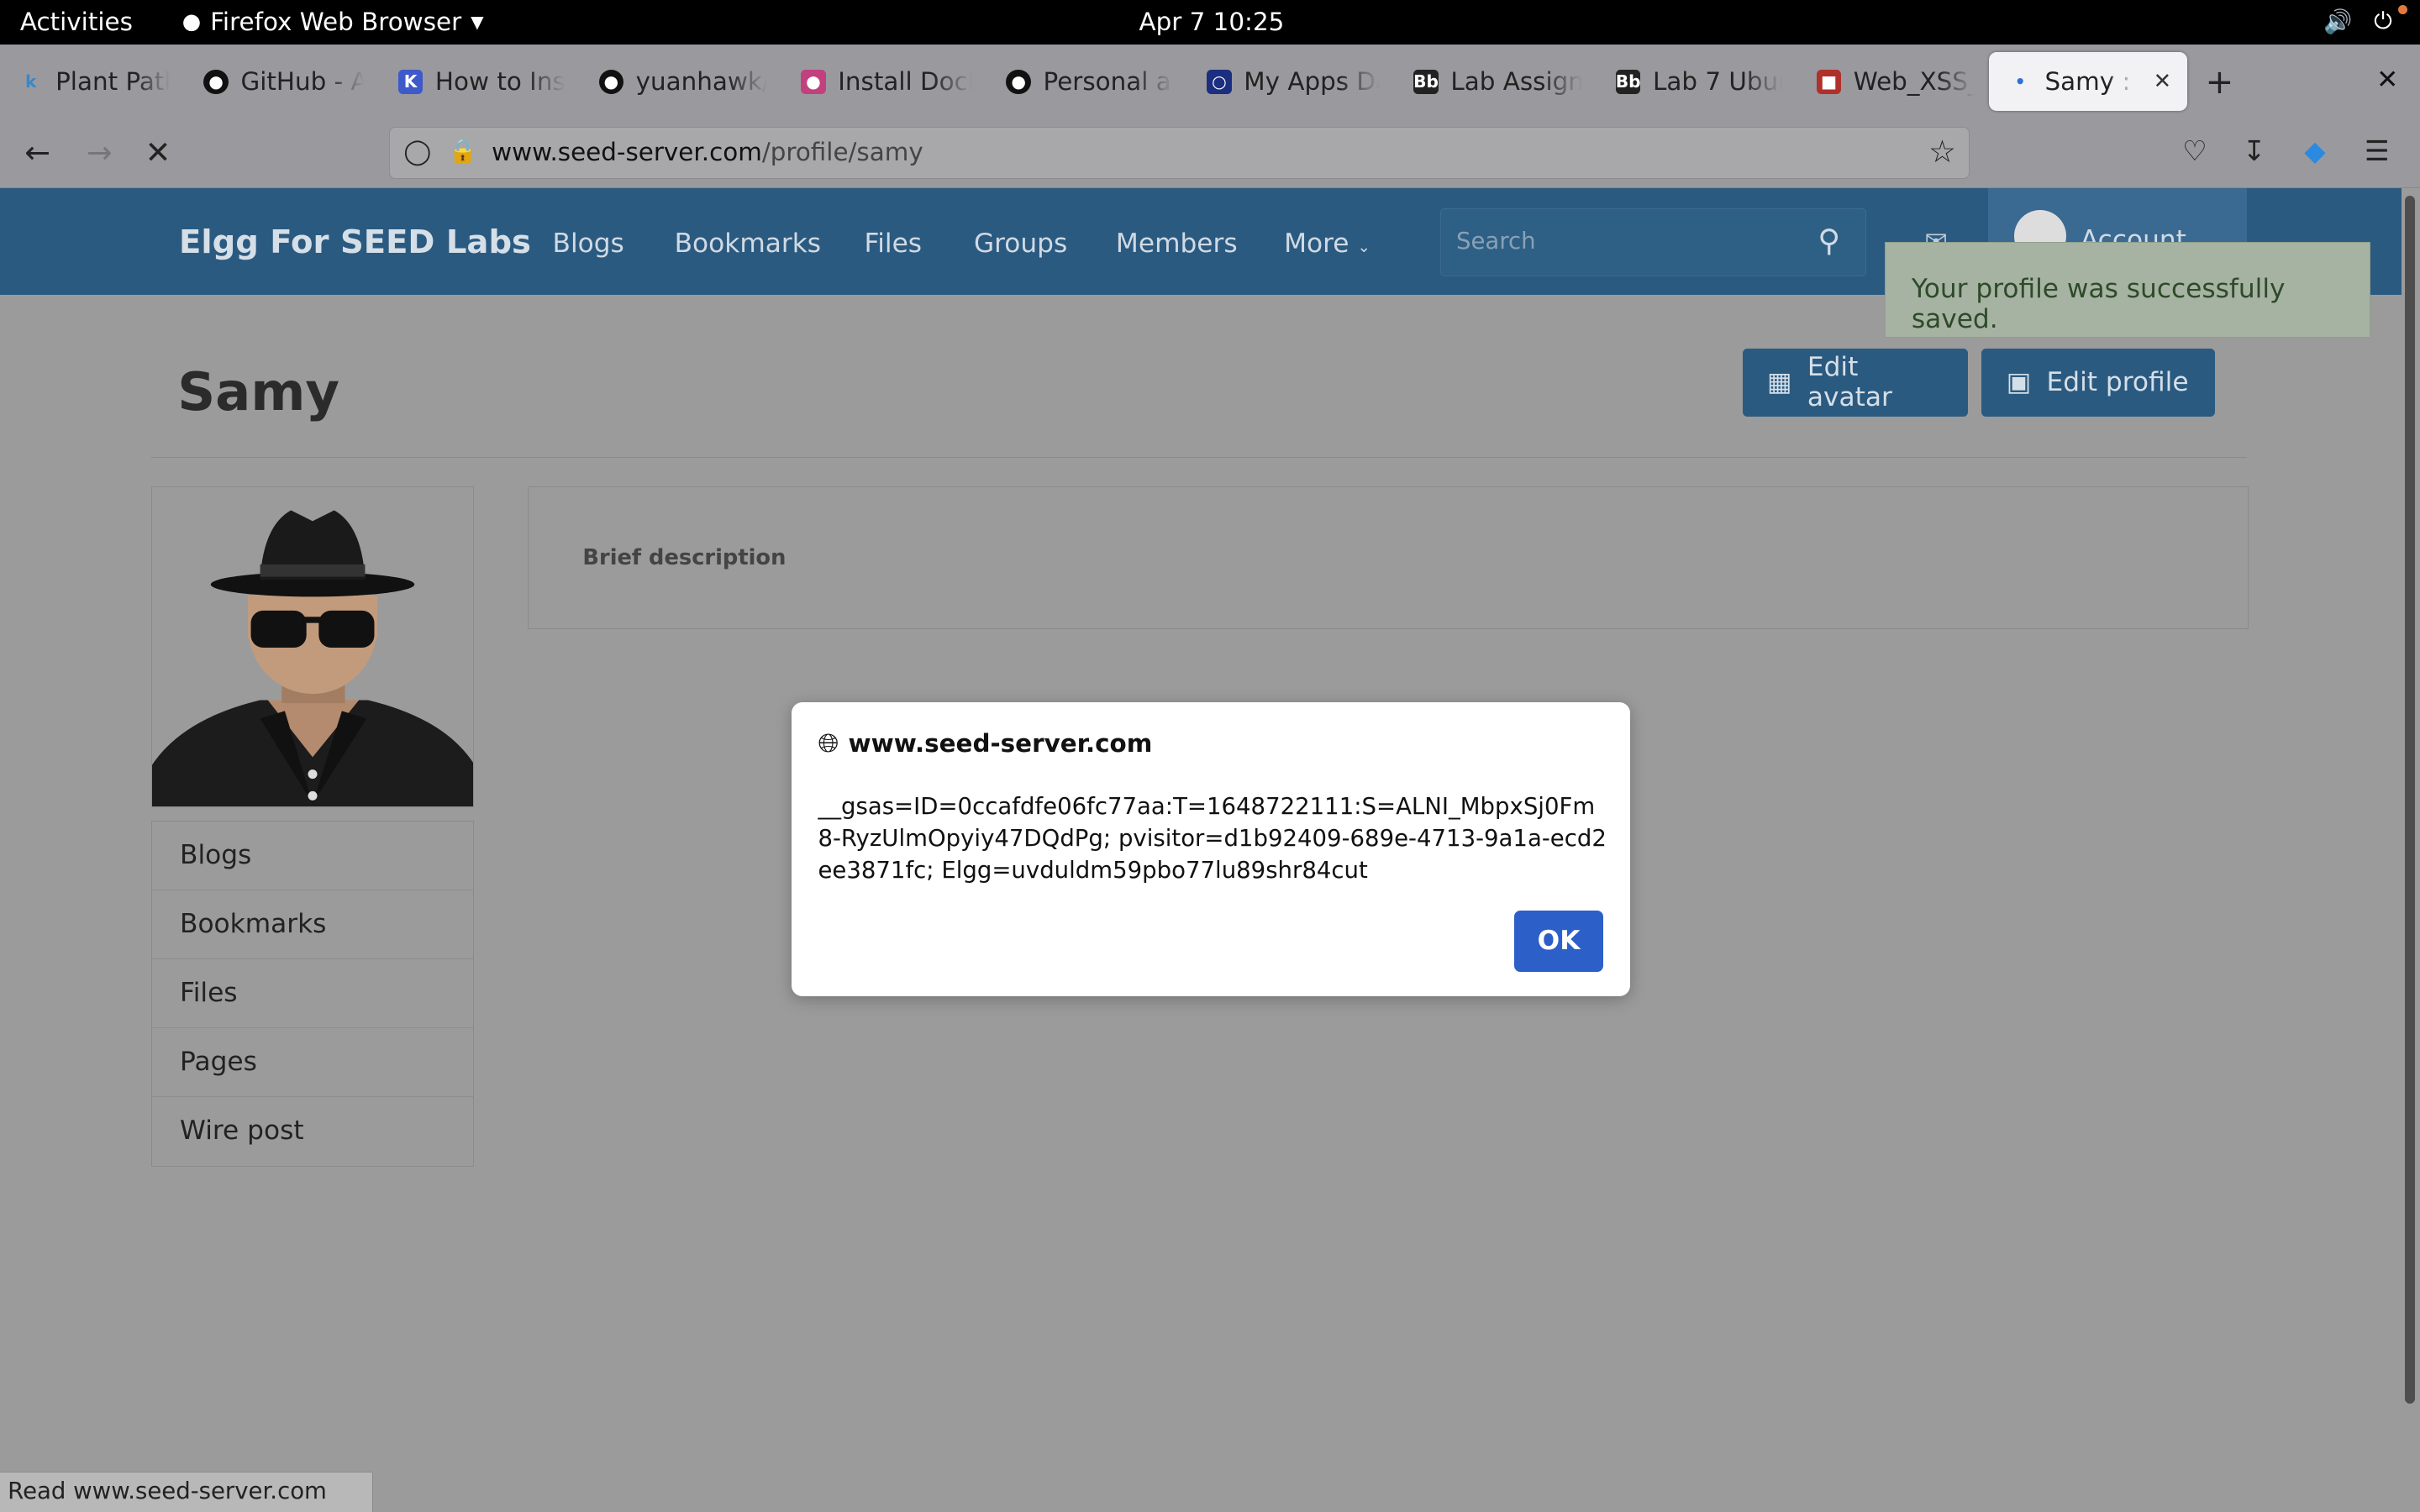 The width and height of the screenshot is (2420, 1512). I want to click on tab-9: Bb Lab 7 Ubunt, so click(1697, 81).